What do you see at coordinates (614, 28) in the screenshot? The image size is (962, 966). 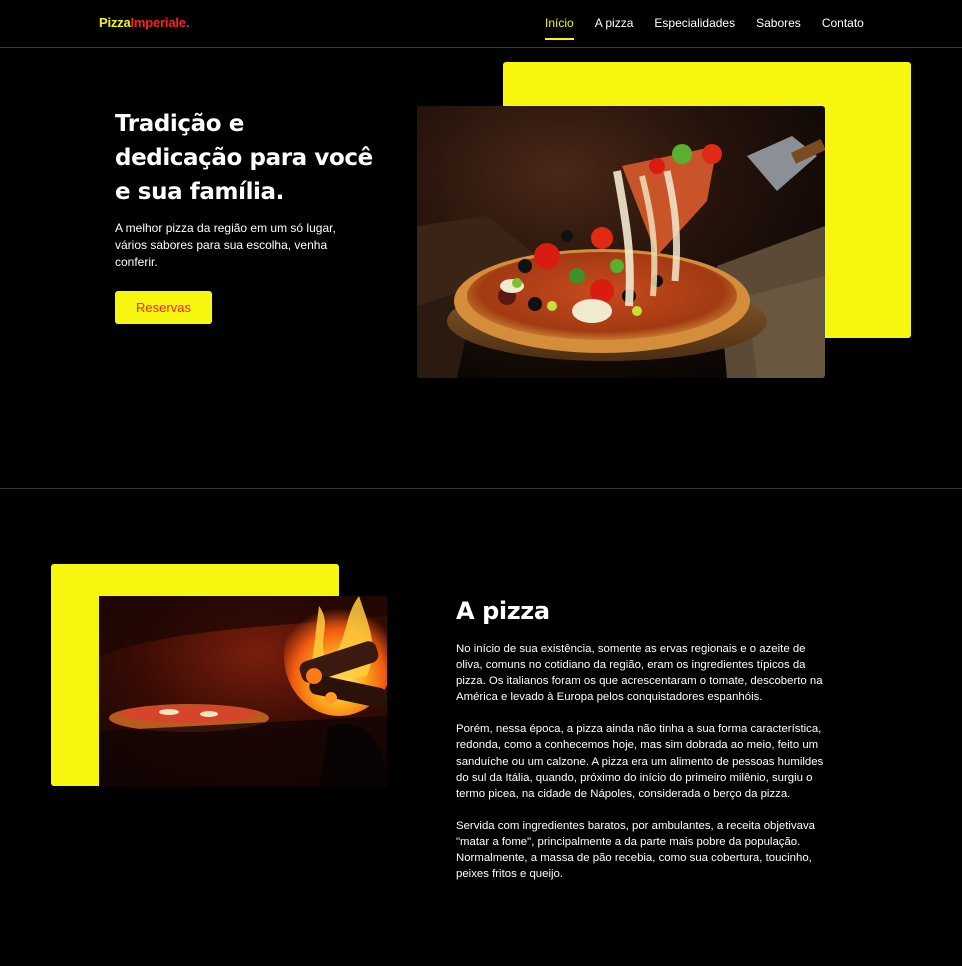 I see `nav-item-a-pizza: A pizza` at bounding box center [614, 28].